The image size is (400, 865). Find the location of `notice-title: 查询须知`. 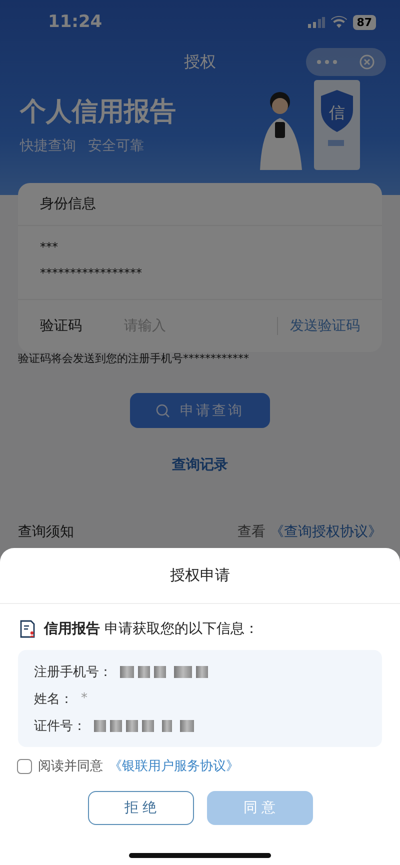

notice-title: 查询须知 is located at coordinates (46, 532).